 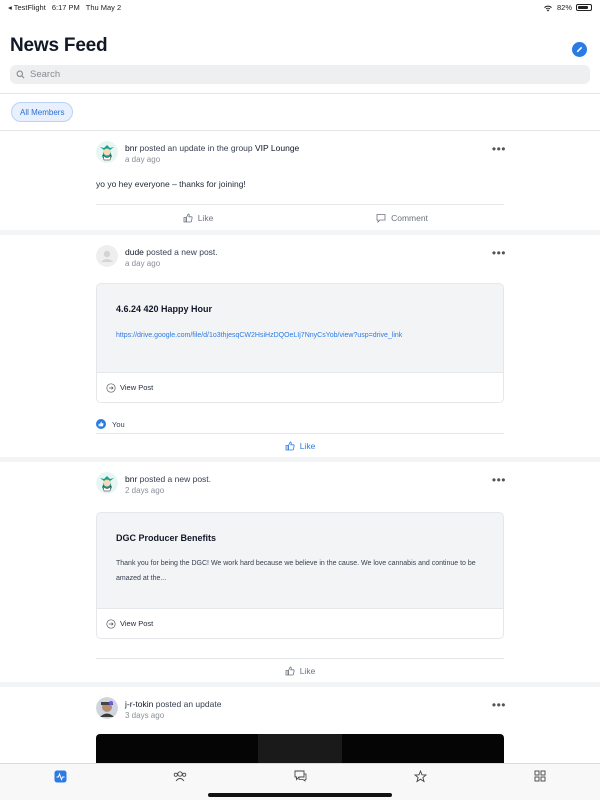 I want to click on tab-favorites, so click(x=420, y=776).